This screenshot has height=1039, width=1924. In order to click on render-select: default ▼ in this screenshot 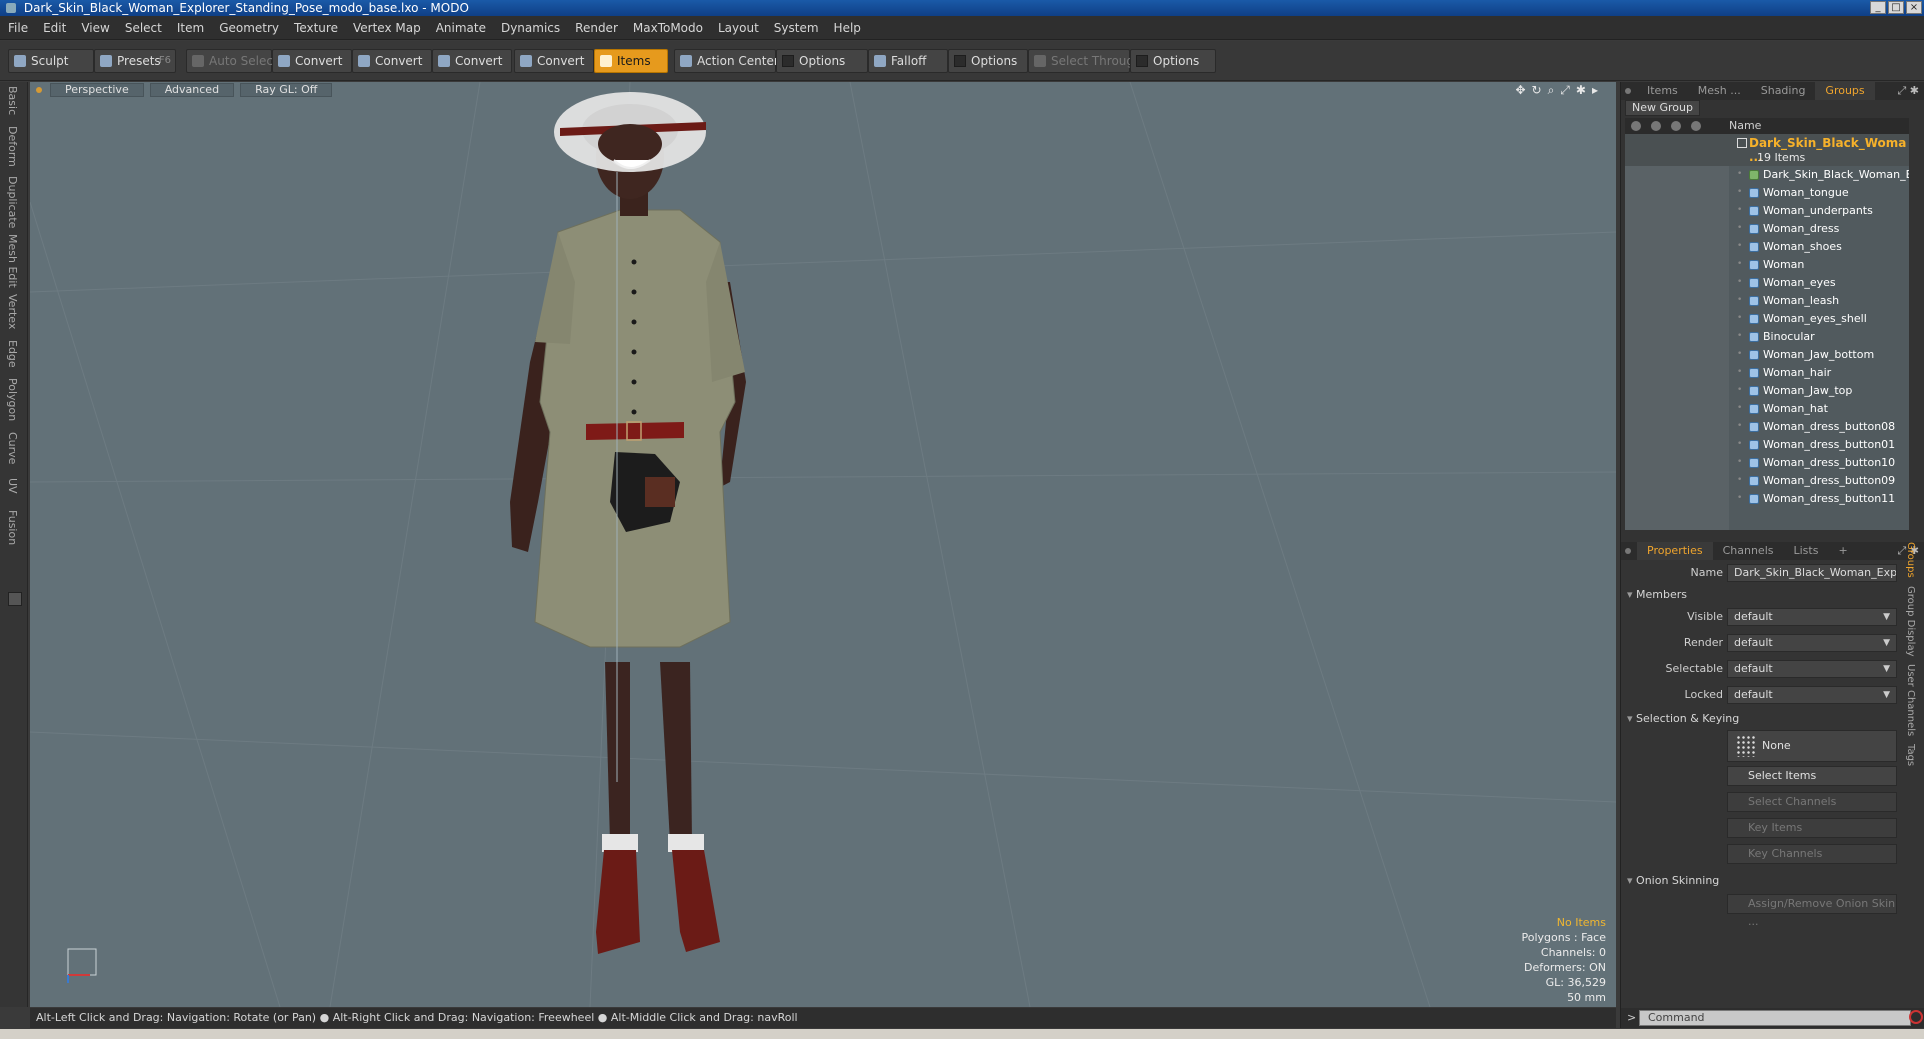, I will do `click(1812, 643)`.